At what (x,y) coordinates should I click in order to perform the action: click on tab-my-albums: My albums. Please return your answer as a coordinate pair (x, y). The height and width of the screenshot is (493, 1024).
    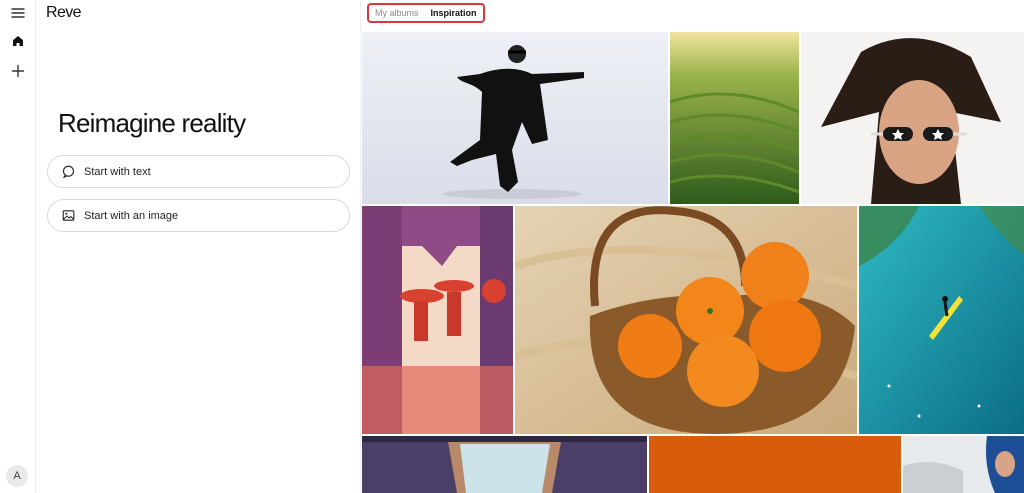
    Looking at the image, I should click on (397, 13).